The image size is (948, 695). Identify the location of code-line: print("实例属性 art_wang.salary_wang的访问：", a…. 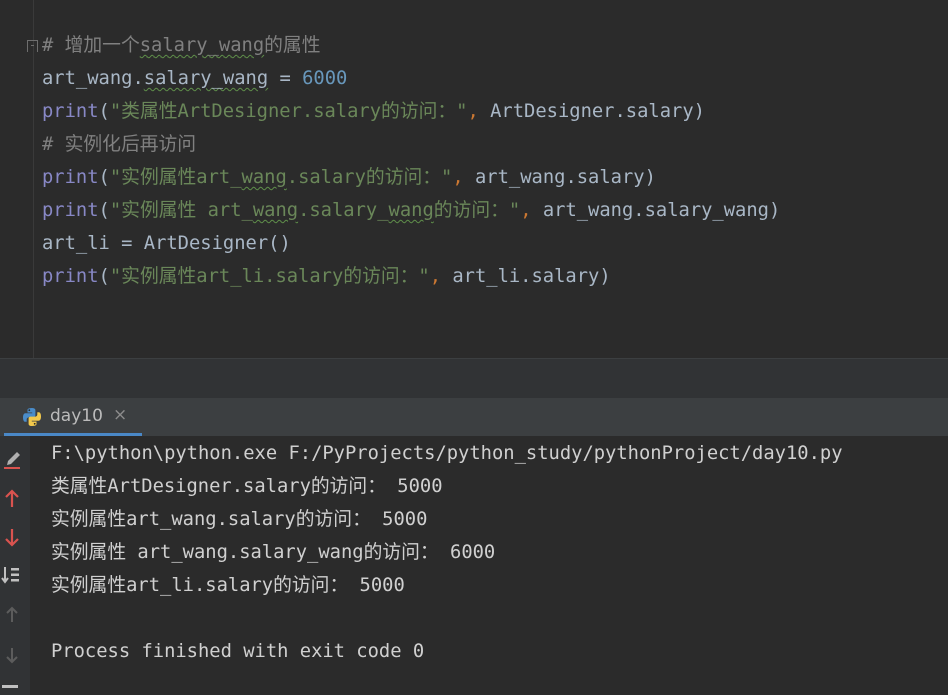
(411, 211).